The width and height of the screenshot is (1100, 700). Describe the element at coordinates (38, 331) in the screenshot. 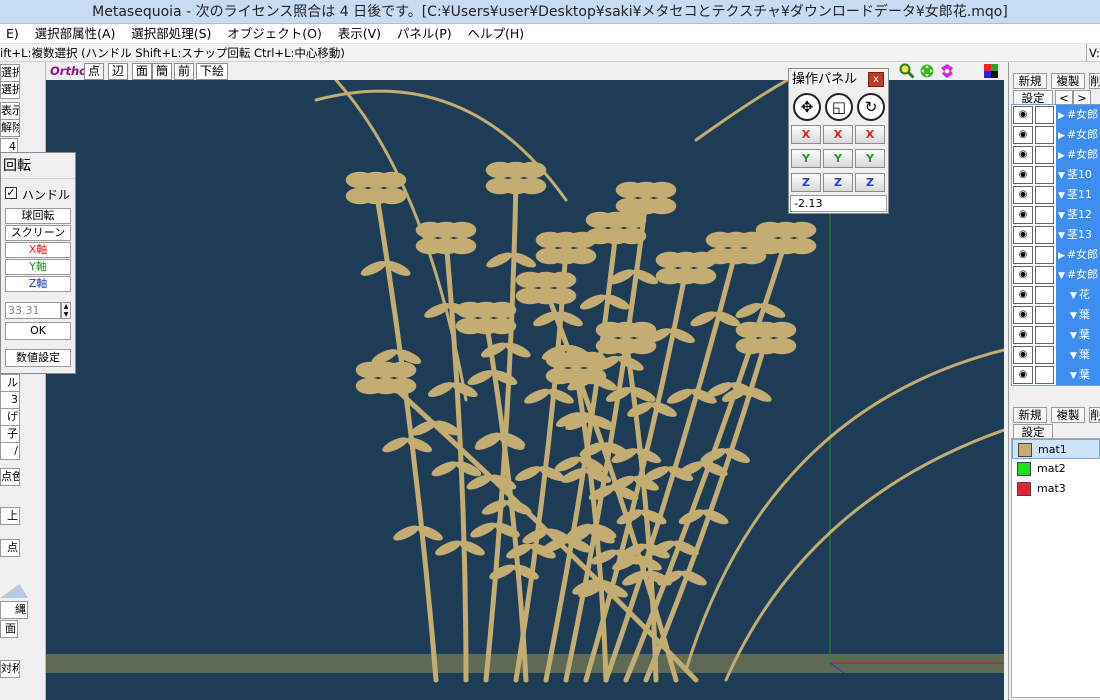

I see `ok-button: OK` at that location.